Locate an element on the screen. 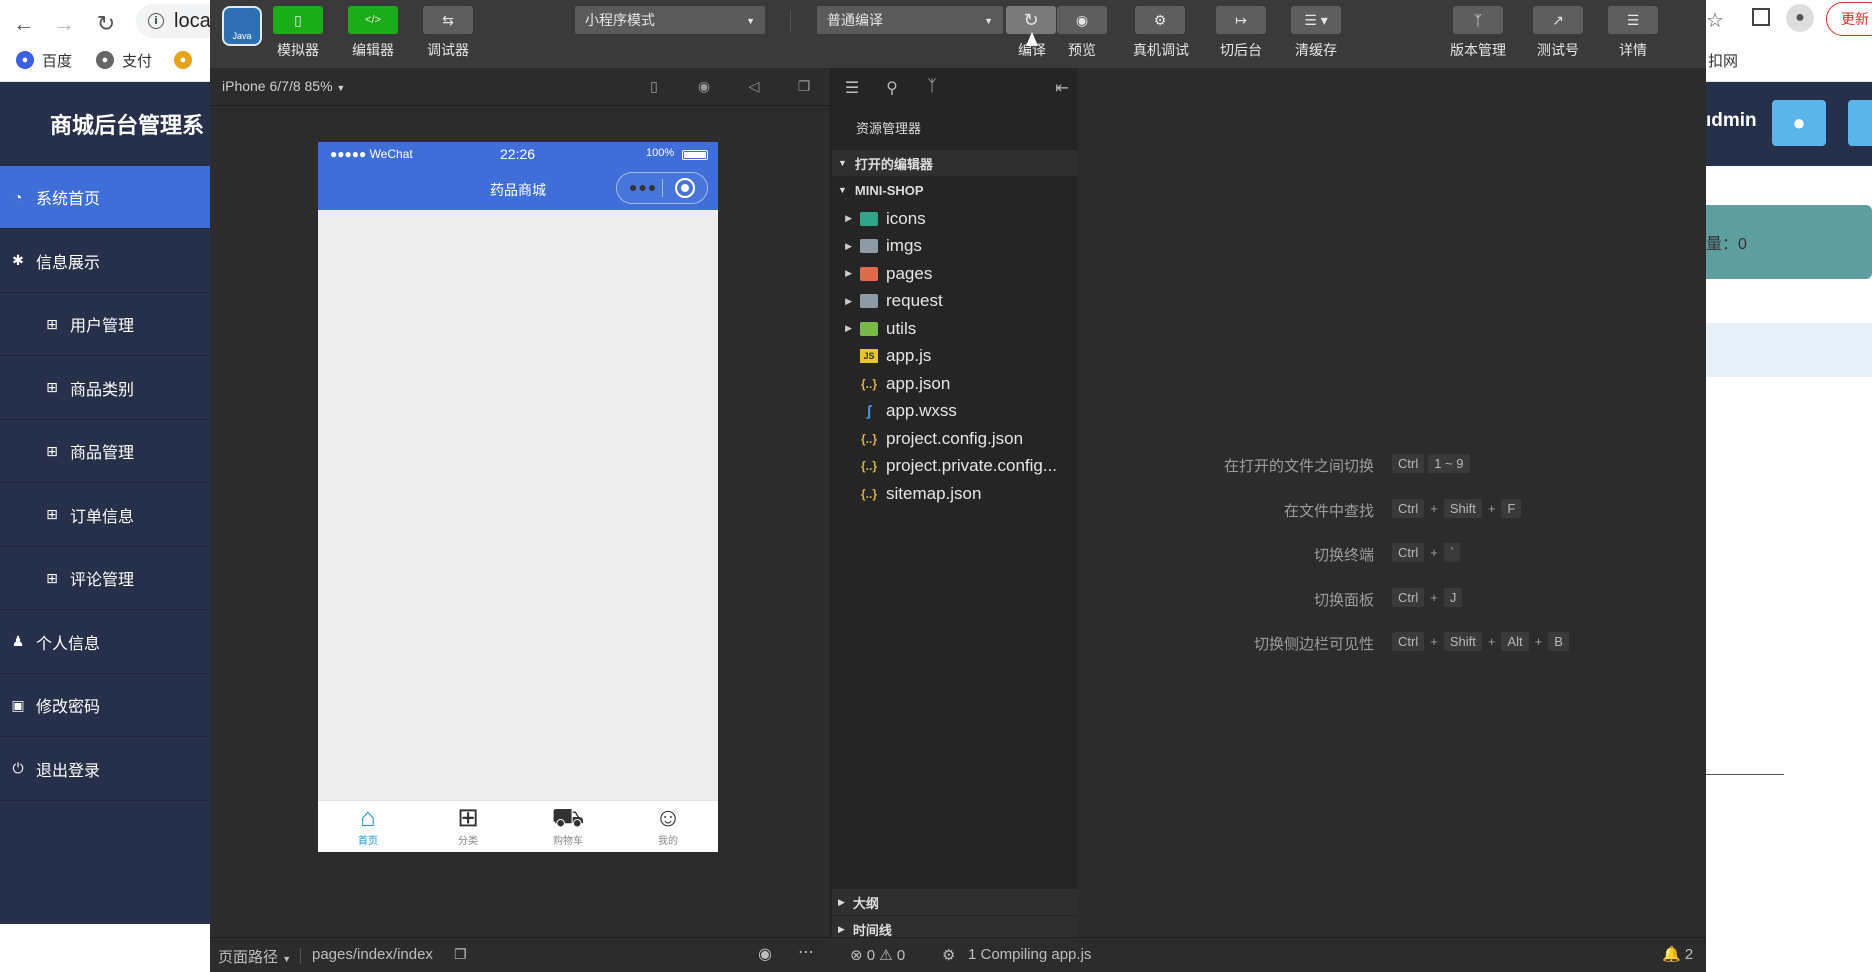 The width and height of the screenshot is (1872, 972). copy-icon: ❐ is located at coordinates (460, 954).